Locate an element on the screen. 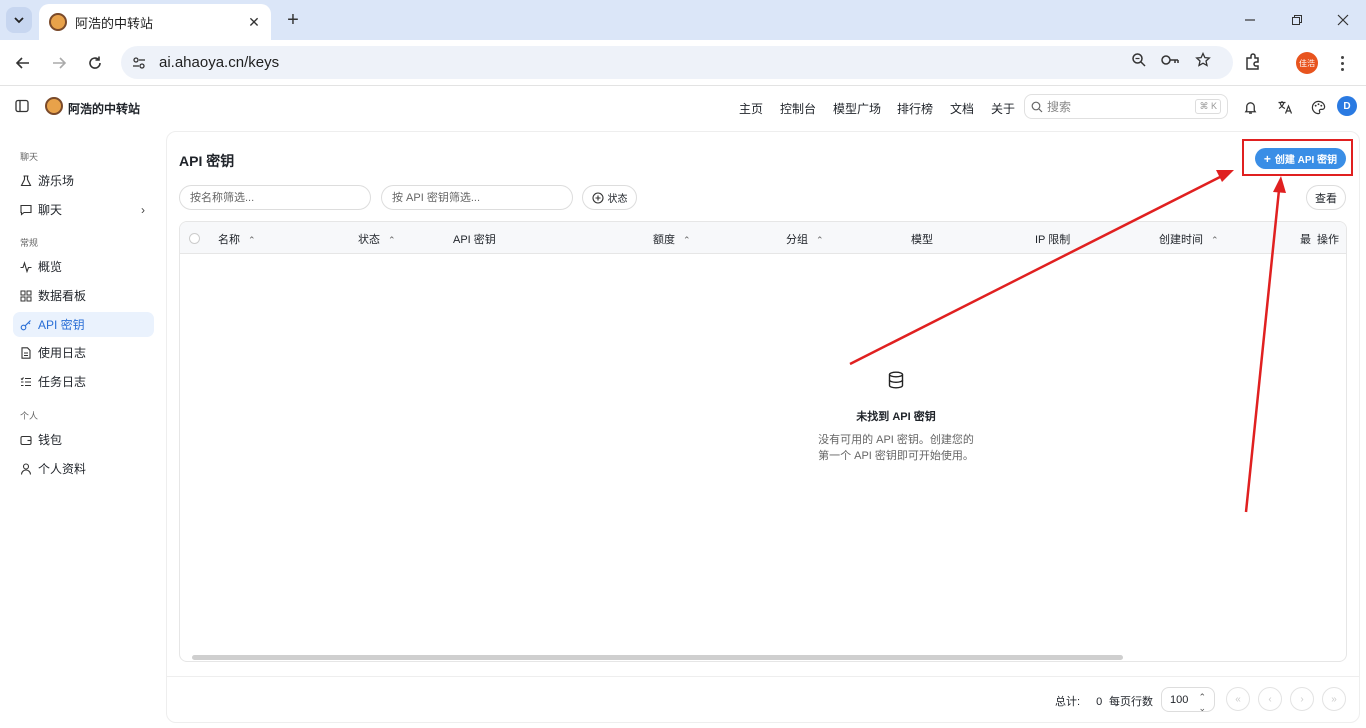  restore-icon is located at coordinates (1297, 20).